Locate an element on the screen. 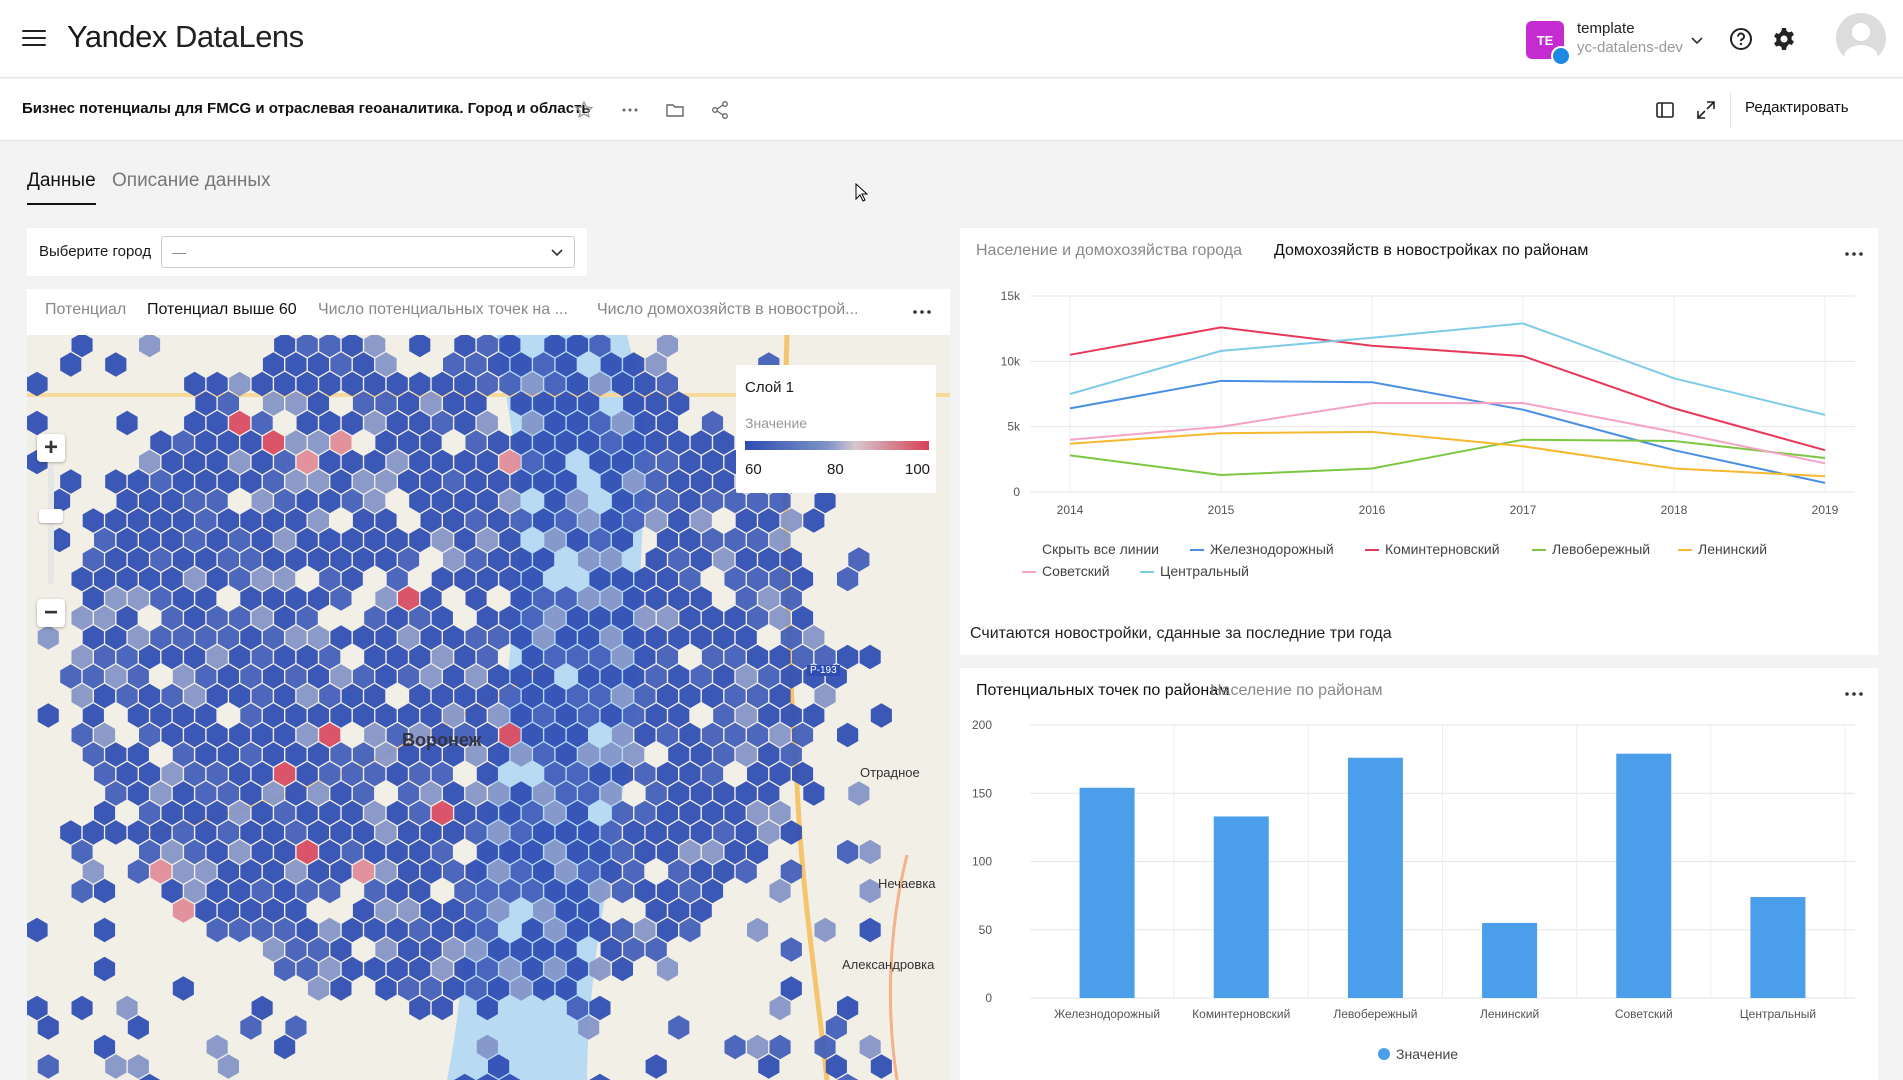 The width and height of the screenshot is (1903, 1080). star-icon is located at coordinates (584, 110).